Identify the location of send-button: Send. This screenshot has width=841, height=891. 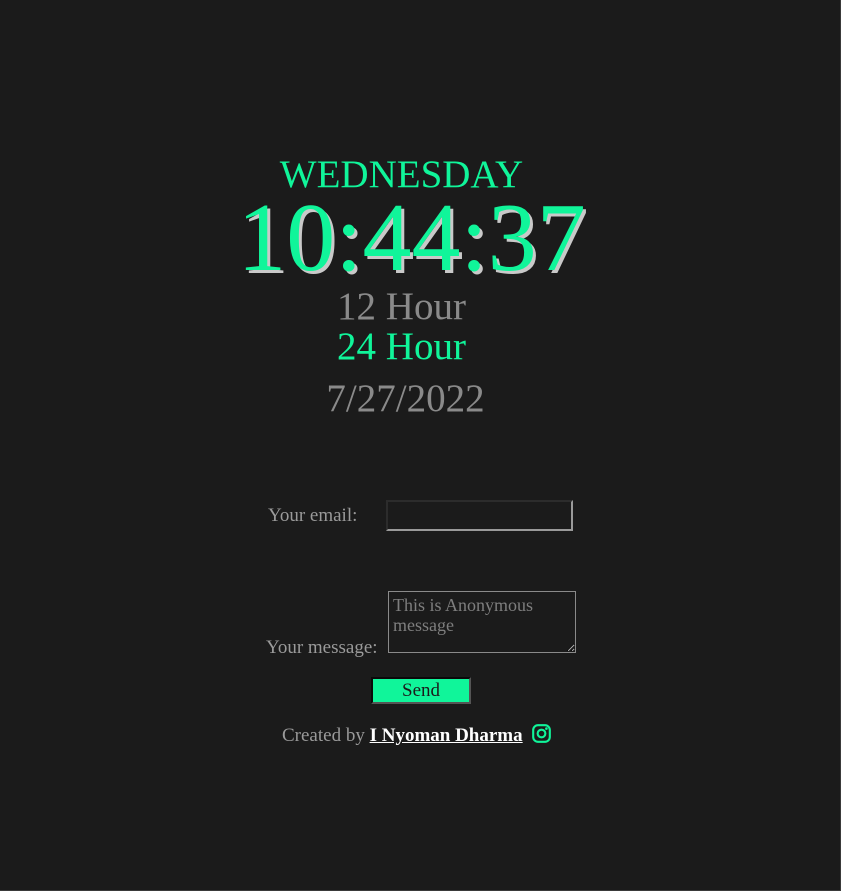
(421, 690).